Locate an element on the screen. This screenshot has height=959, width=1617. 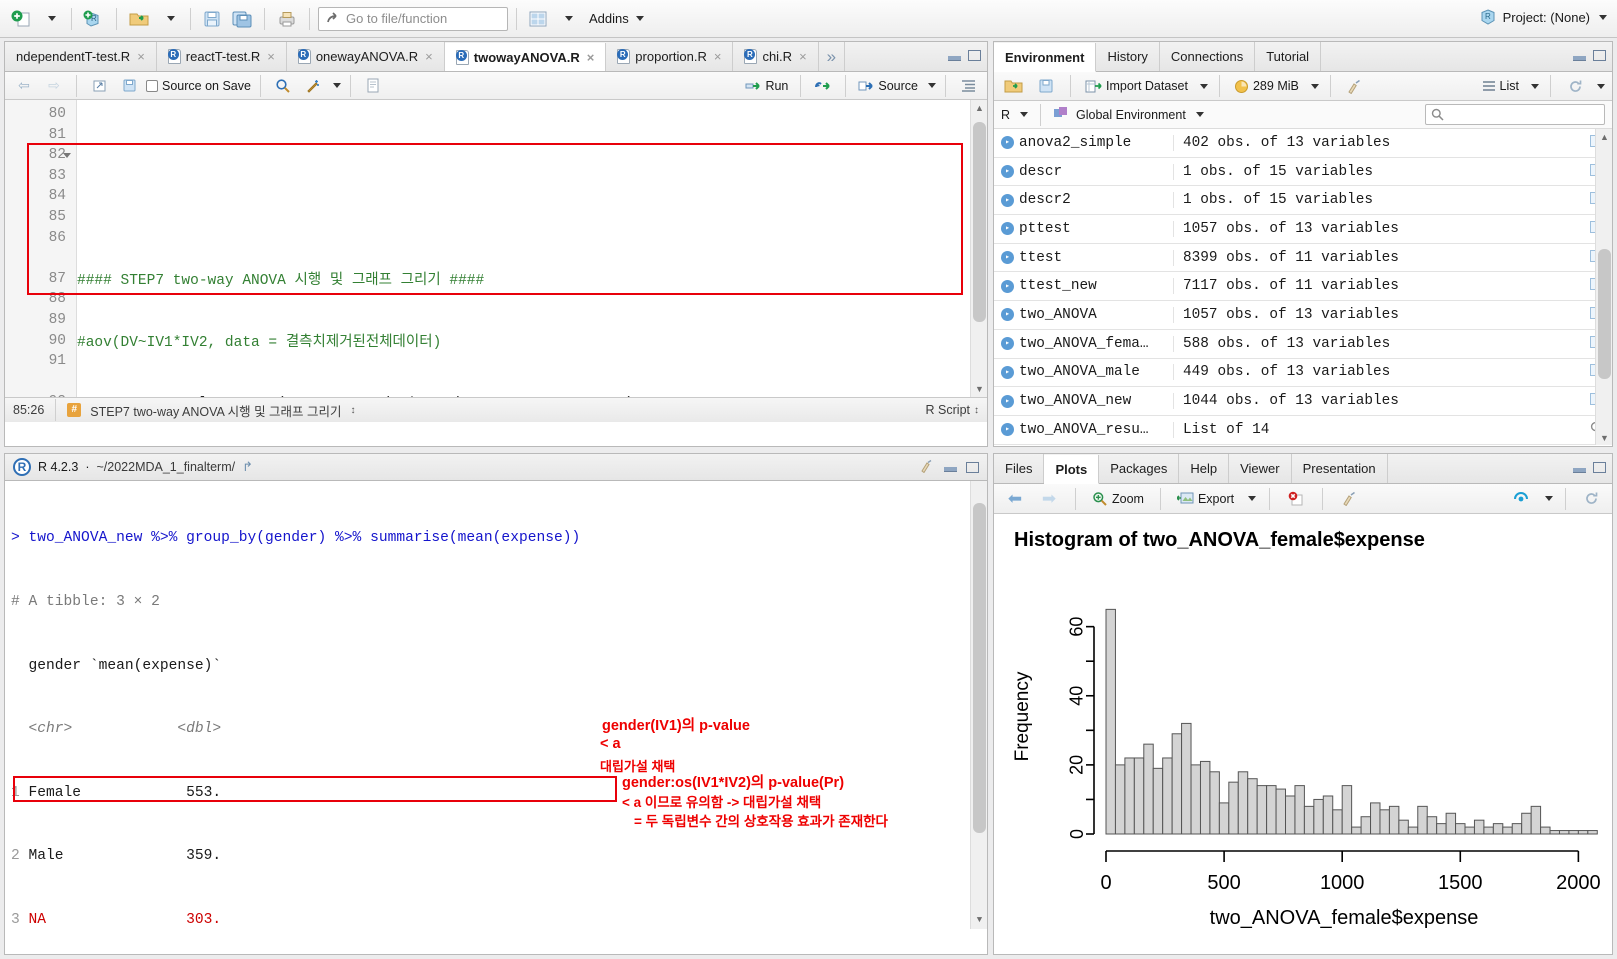
view-mode-button: List is located at coordinates (1500, 86).